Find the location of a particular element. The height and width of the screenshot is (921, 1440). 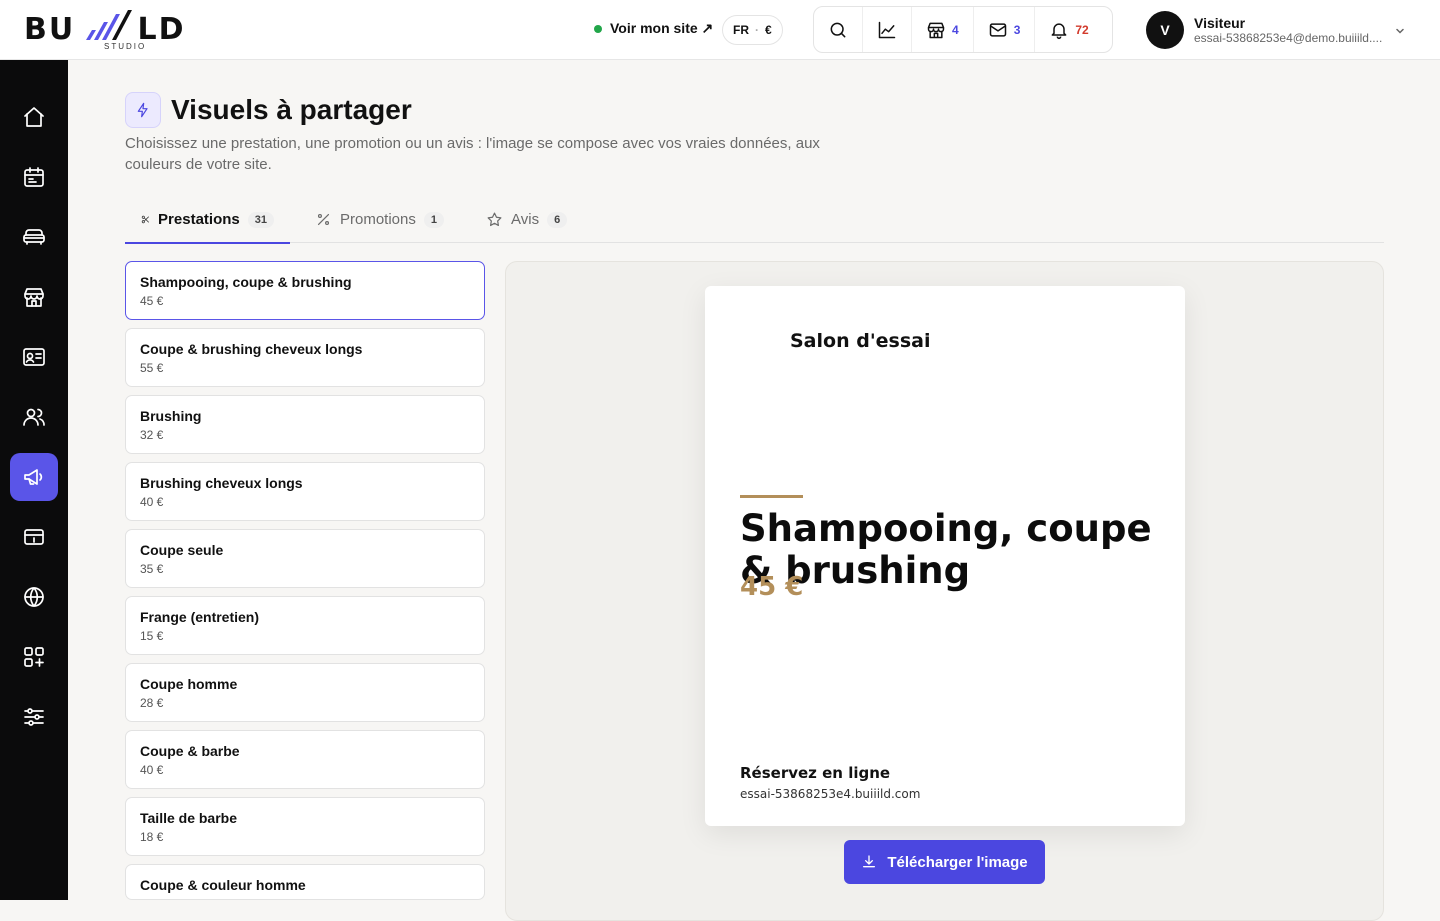

sidebar-item-shop is located at coordinates (34, 297).